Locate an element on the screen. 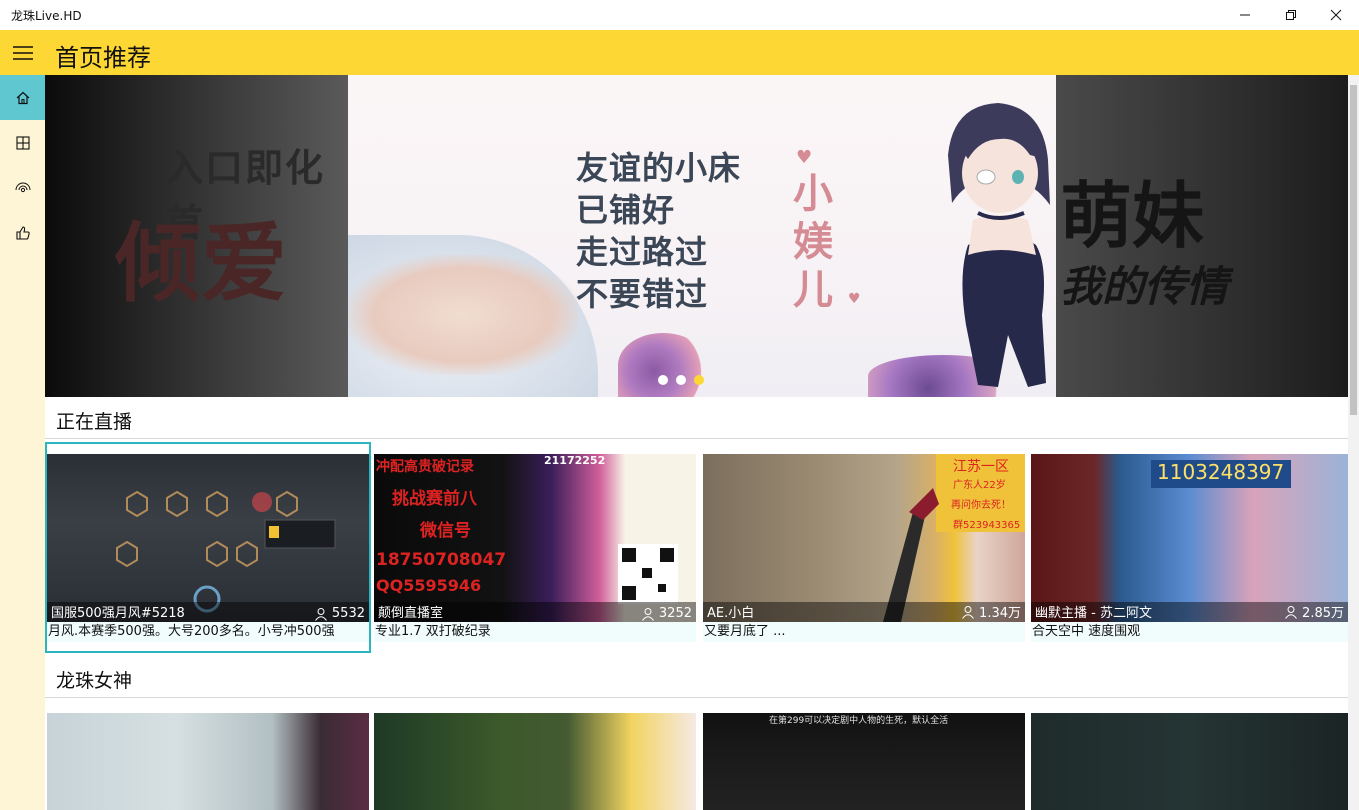  thumbnail-text: 冲配高贵破记录 is located at coordinates (425, 467).